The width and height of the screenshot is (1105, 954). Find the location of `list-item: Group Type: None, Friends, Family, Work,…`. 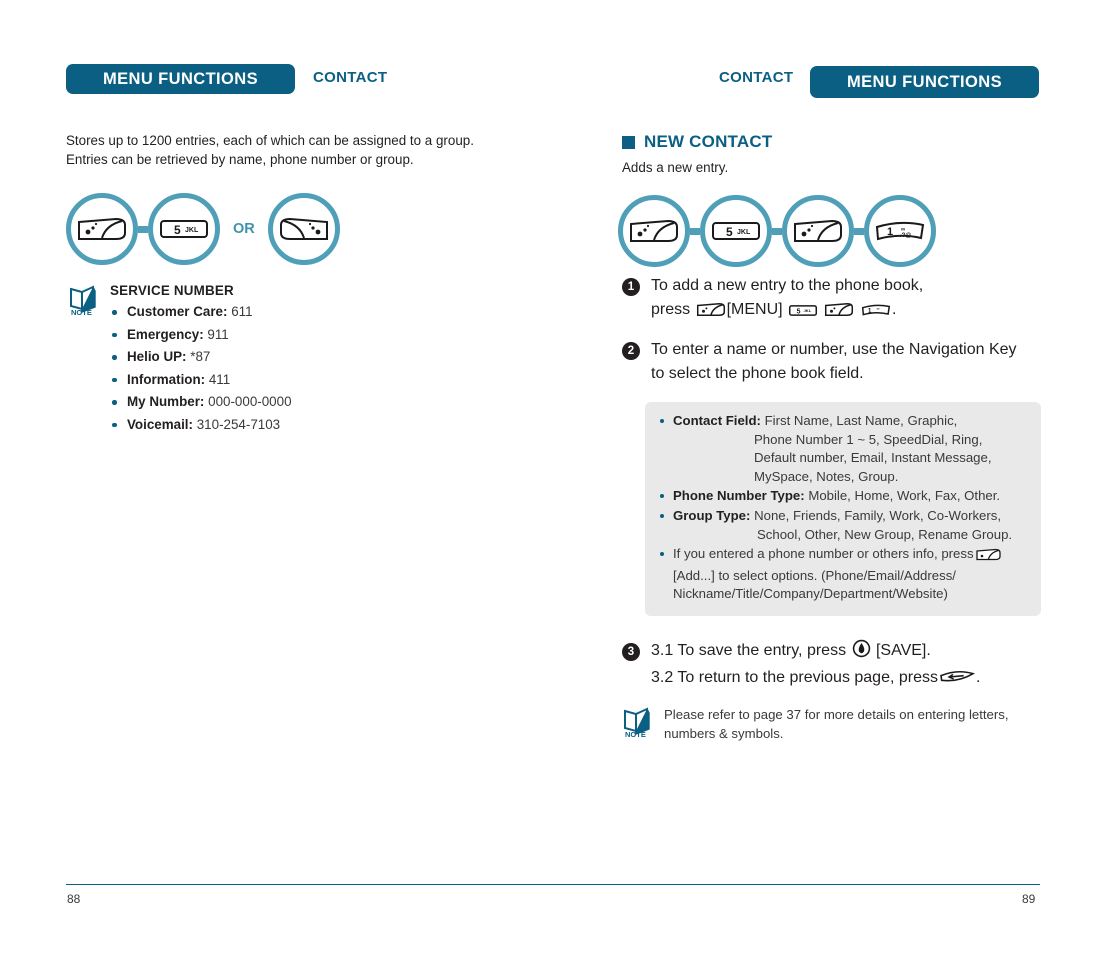

list-item: Group Type: None, Friends, Family, Work,… is located at coordinates (843, 525).